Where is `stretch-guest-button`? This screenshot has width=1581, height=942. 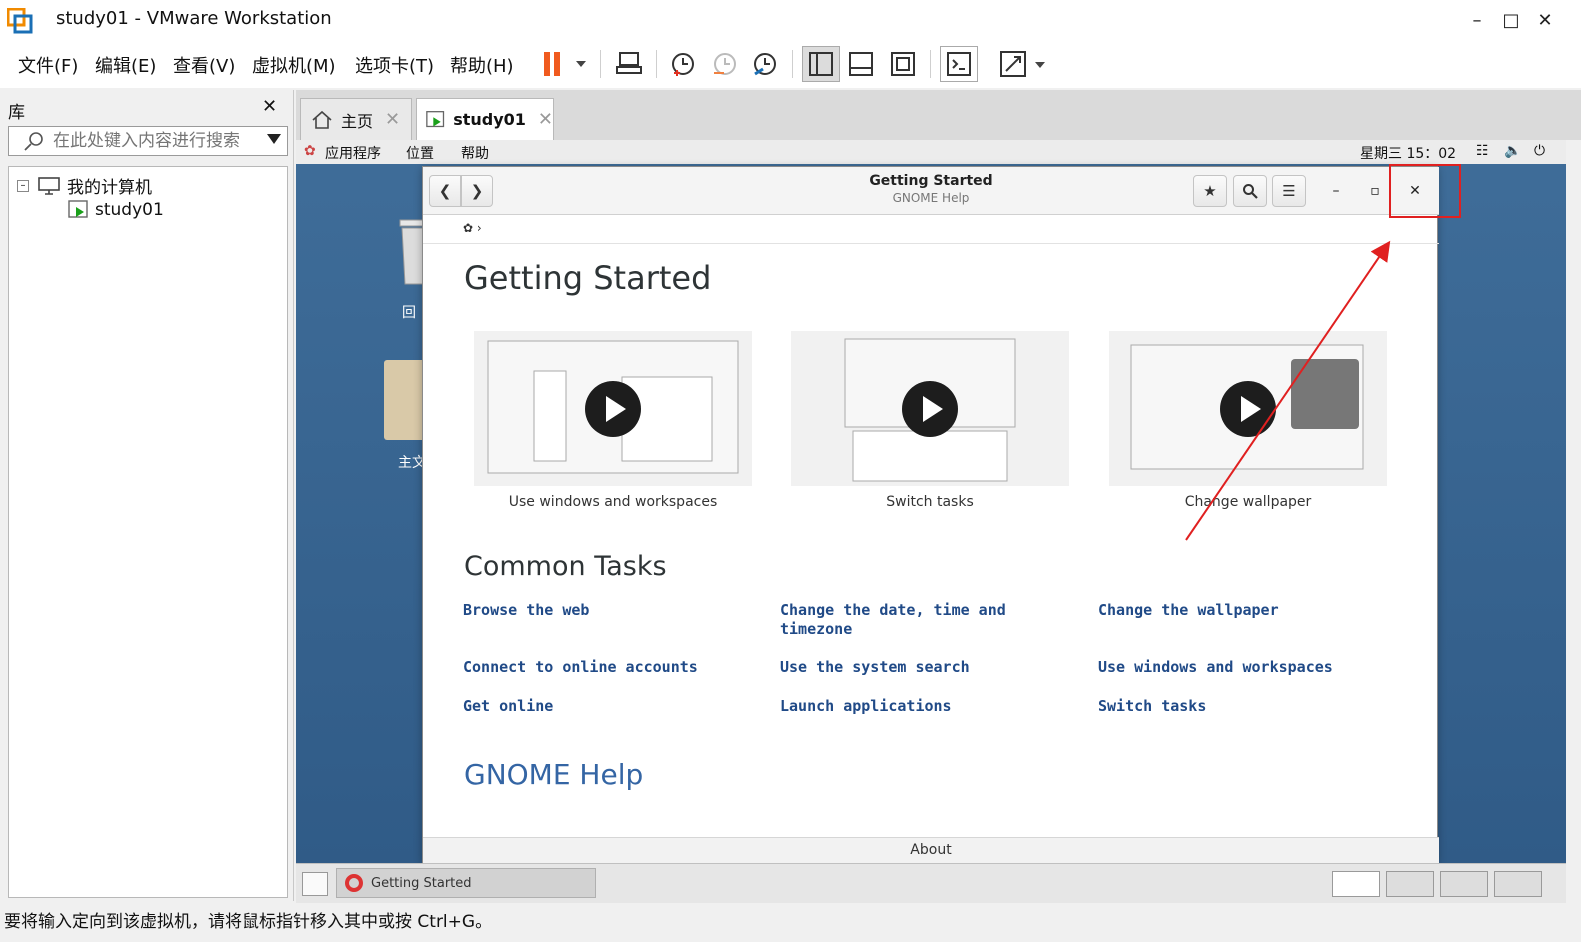
stretch-guest-button is located at coordinates (1023, 64).